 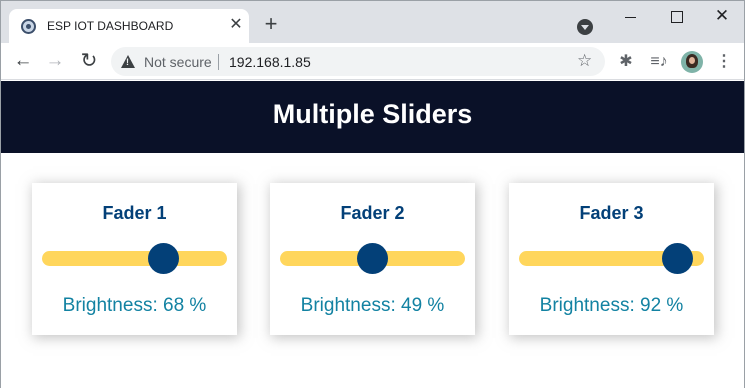 I want to click on warning-icon, so click(x=128, y=61).